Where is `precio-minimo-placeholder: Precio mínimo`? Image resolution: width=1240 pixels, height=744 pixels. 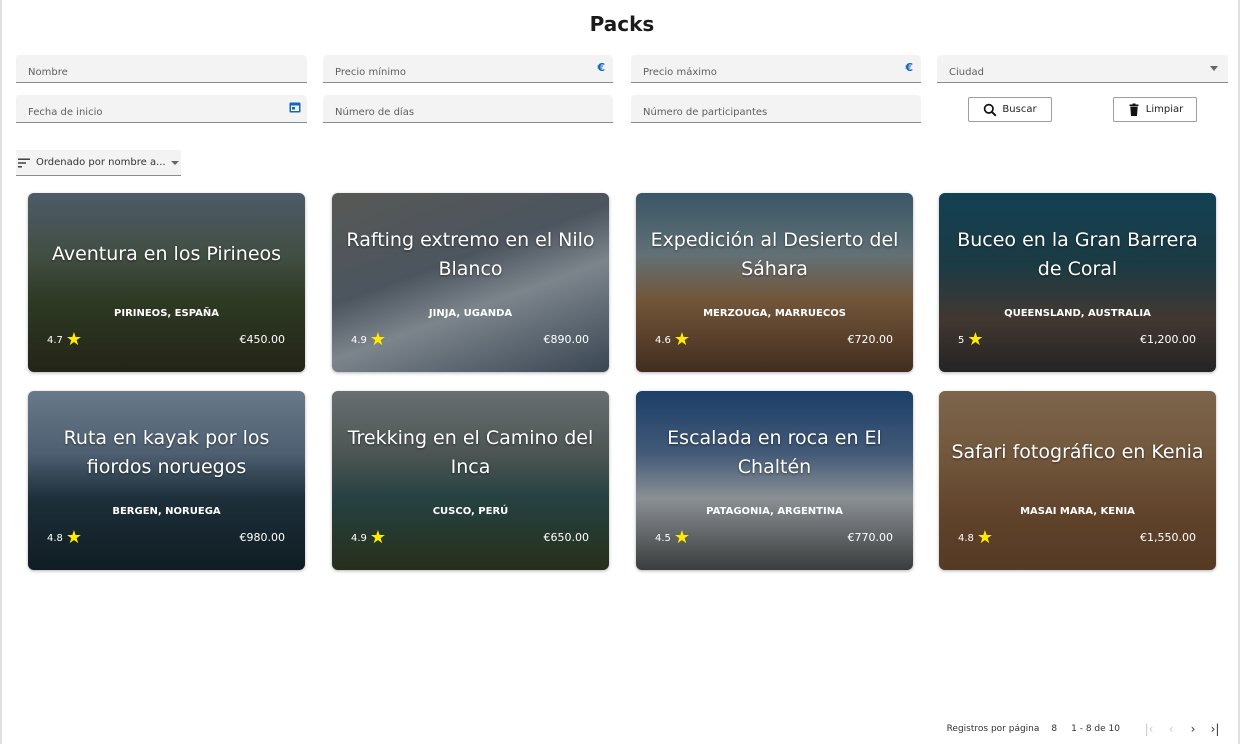 precio-minimo-placeholder: Precio mínimo is located at coordinates (370, 72).